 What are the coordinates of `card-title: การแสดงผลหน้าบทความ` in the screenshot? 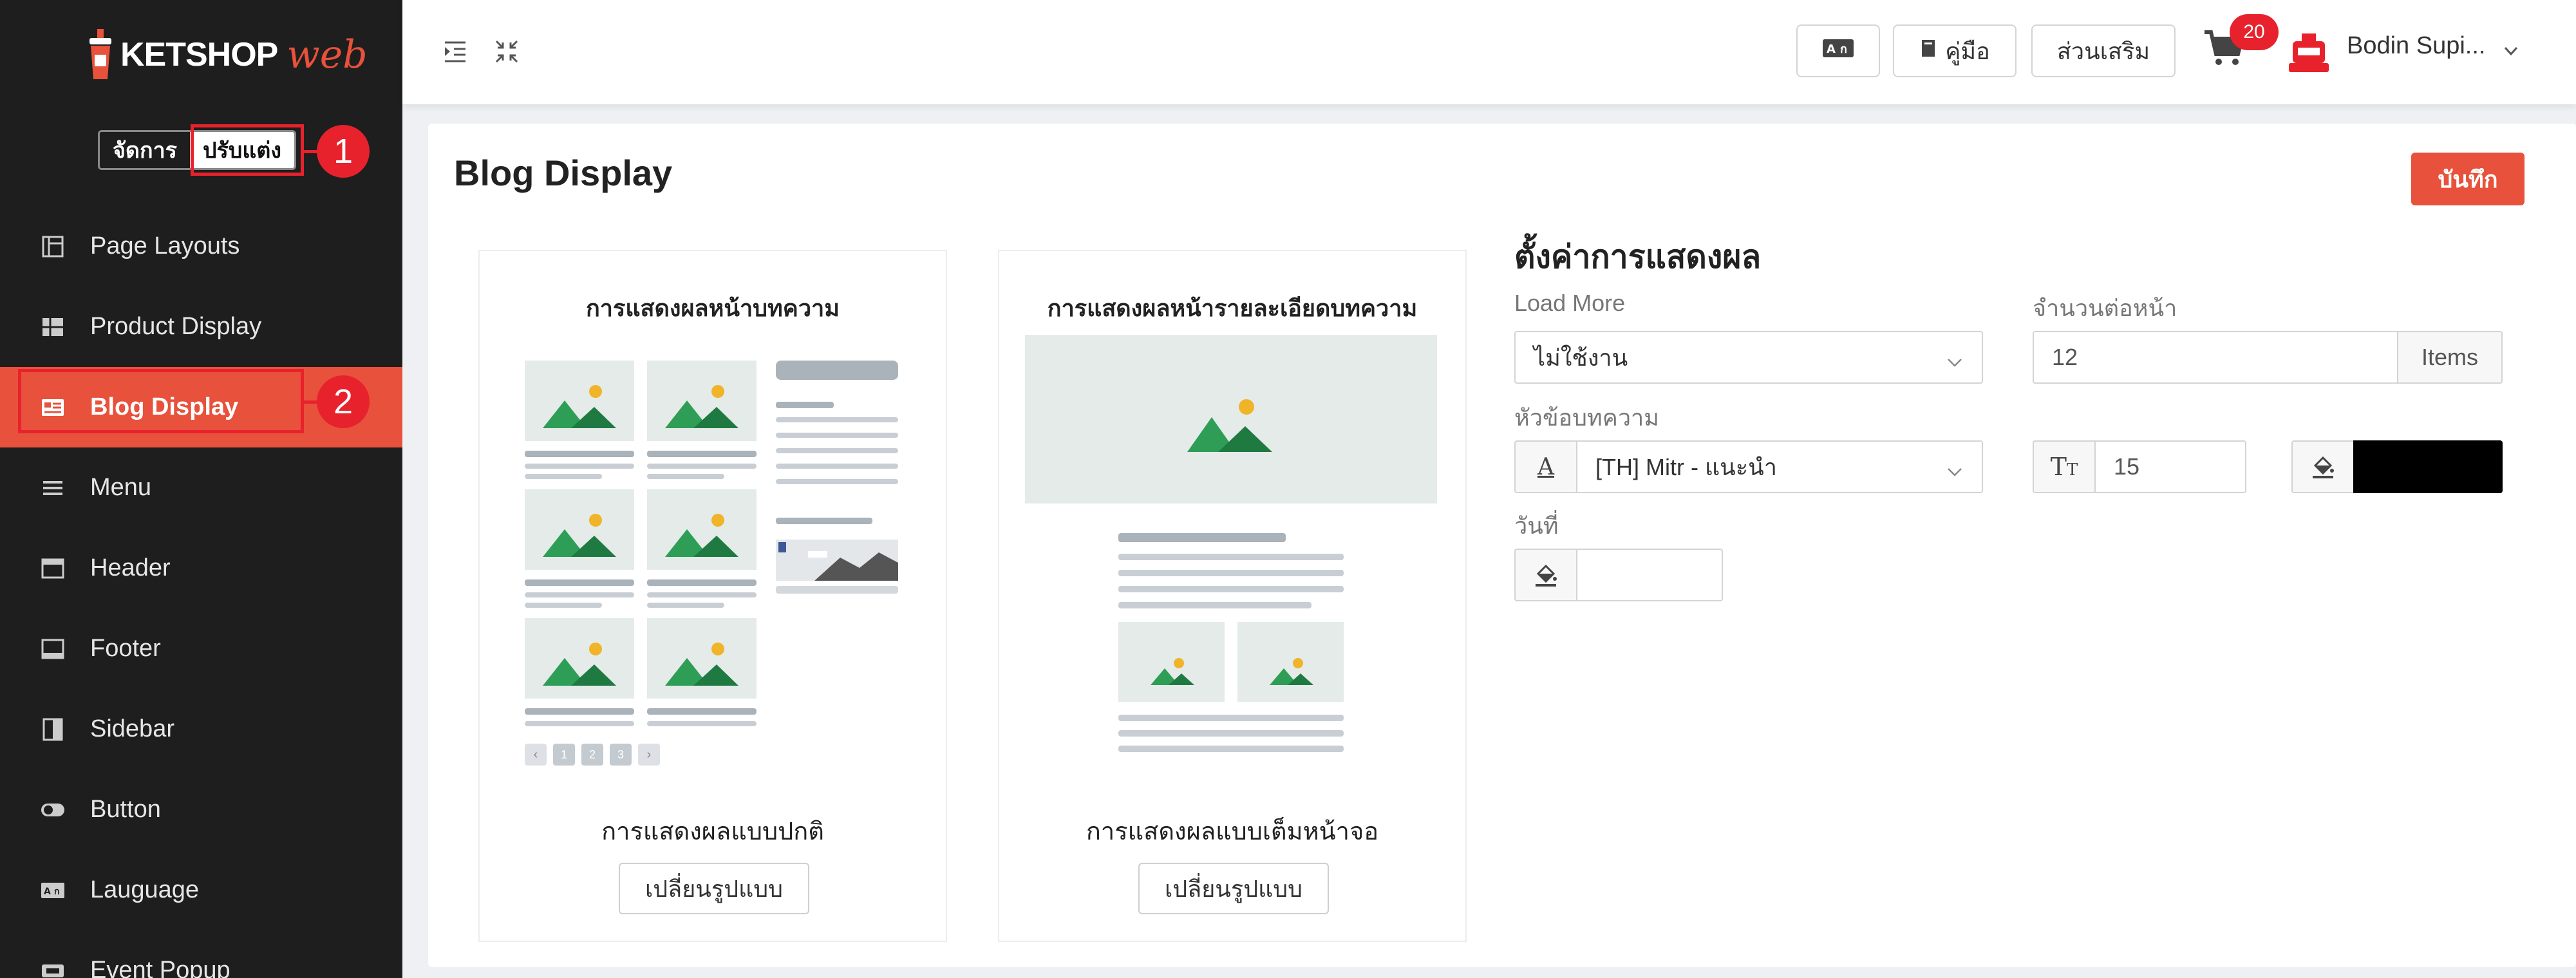 It's located at (712, 308).